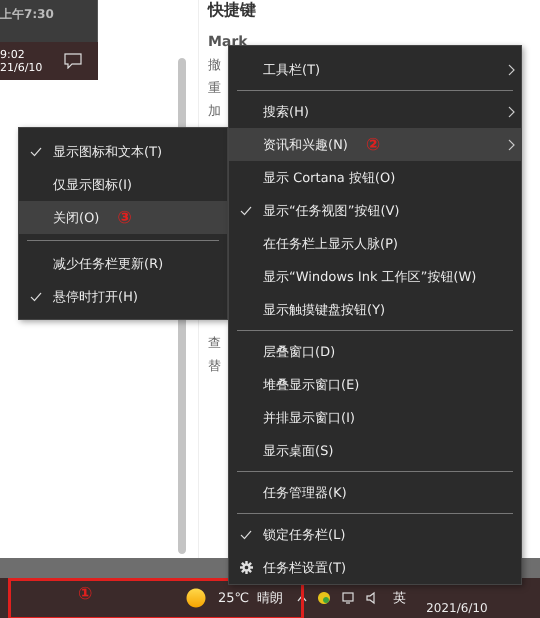 The image size is (540, 618). What do you see at coordinates (375, 69) in the screenshot?
I see `menu-item: 工具栏(T)` at bounding box center [375, 69].